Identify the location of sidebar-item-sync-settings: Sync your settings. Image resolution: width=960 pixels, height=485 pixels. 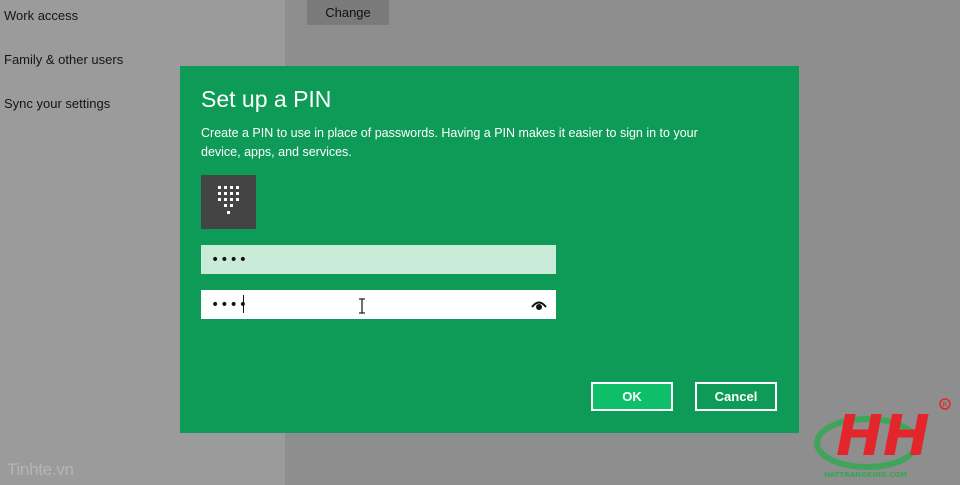
(57, 103).